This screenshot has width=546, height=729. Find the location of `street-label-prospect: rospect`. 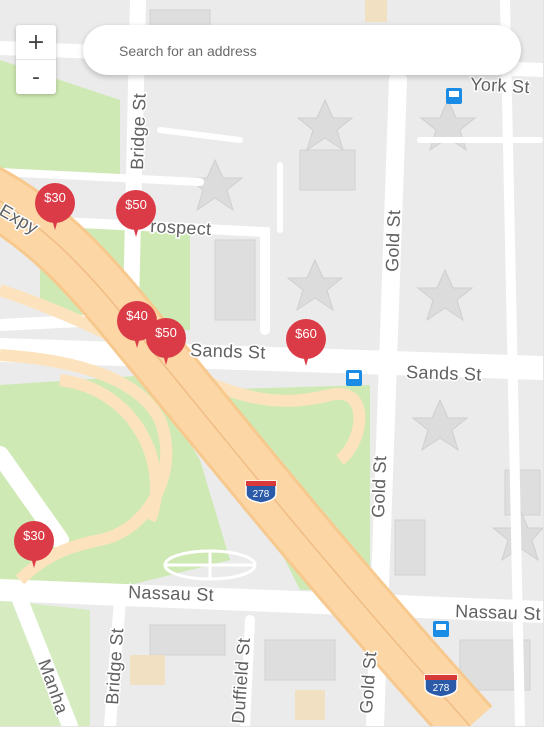

street-label-prospect: rospect is located at coordinates (181, 227).